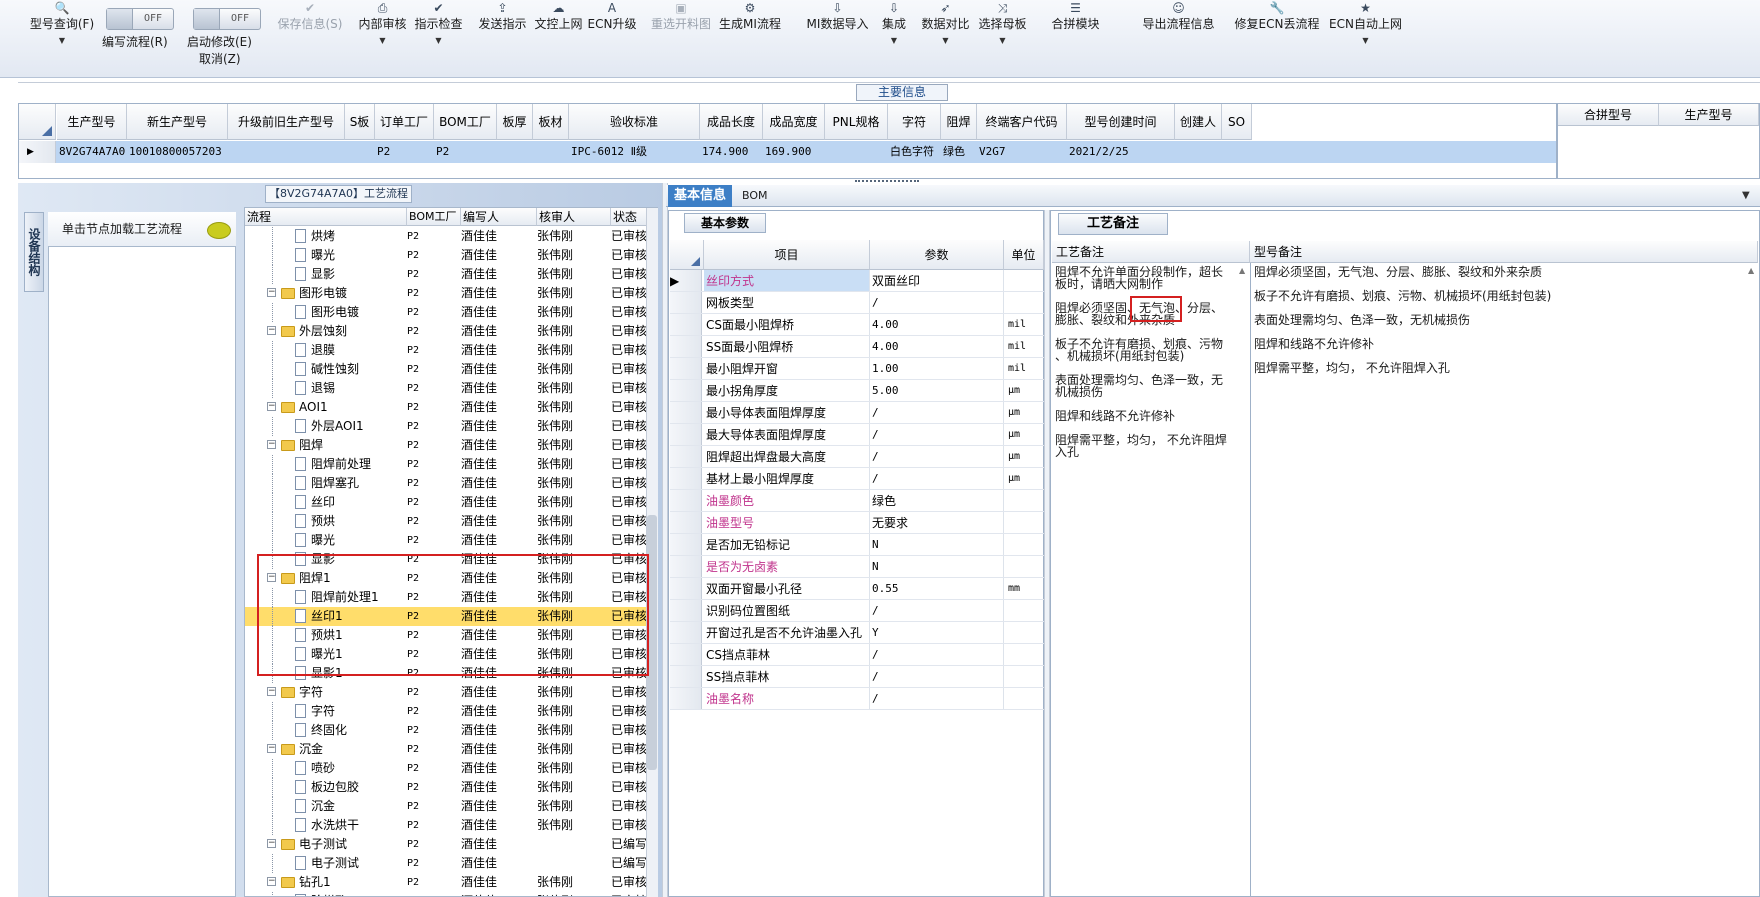 The image size is (1760, 897). What do you see at coordinates (551, 122) in the screenshot?
I see `col-header: 板材` at bounding box center [551, 122].